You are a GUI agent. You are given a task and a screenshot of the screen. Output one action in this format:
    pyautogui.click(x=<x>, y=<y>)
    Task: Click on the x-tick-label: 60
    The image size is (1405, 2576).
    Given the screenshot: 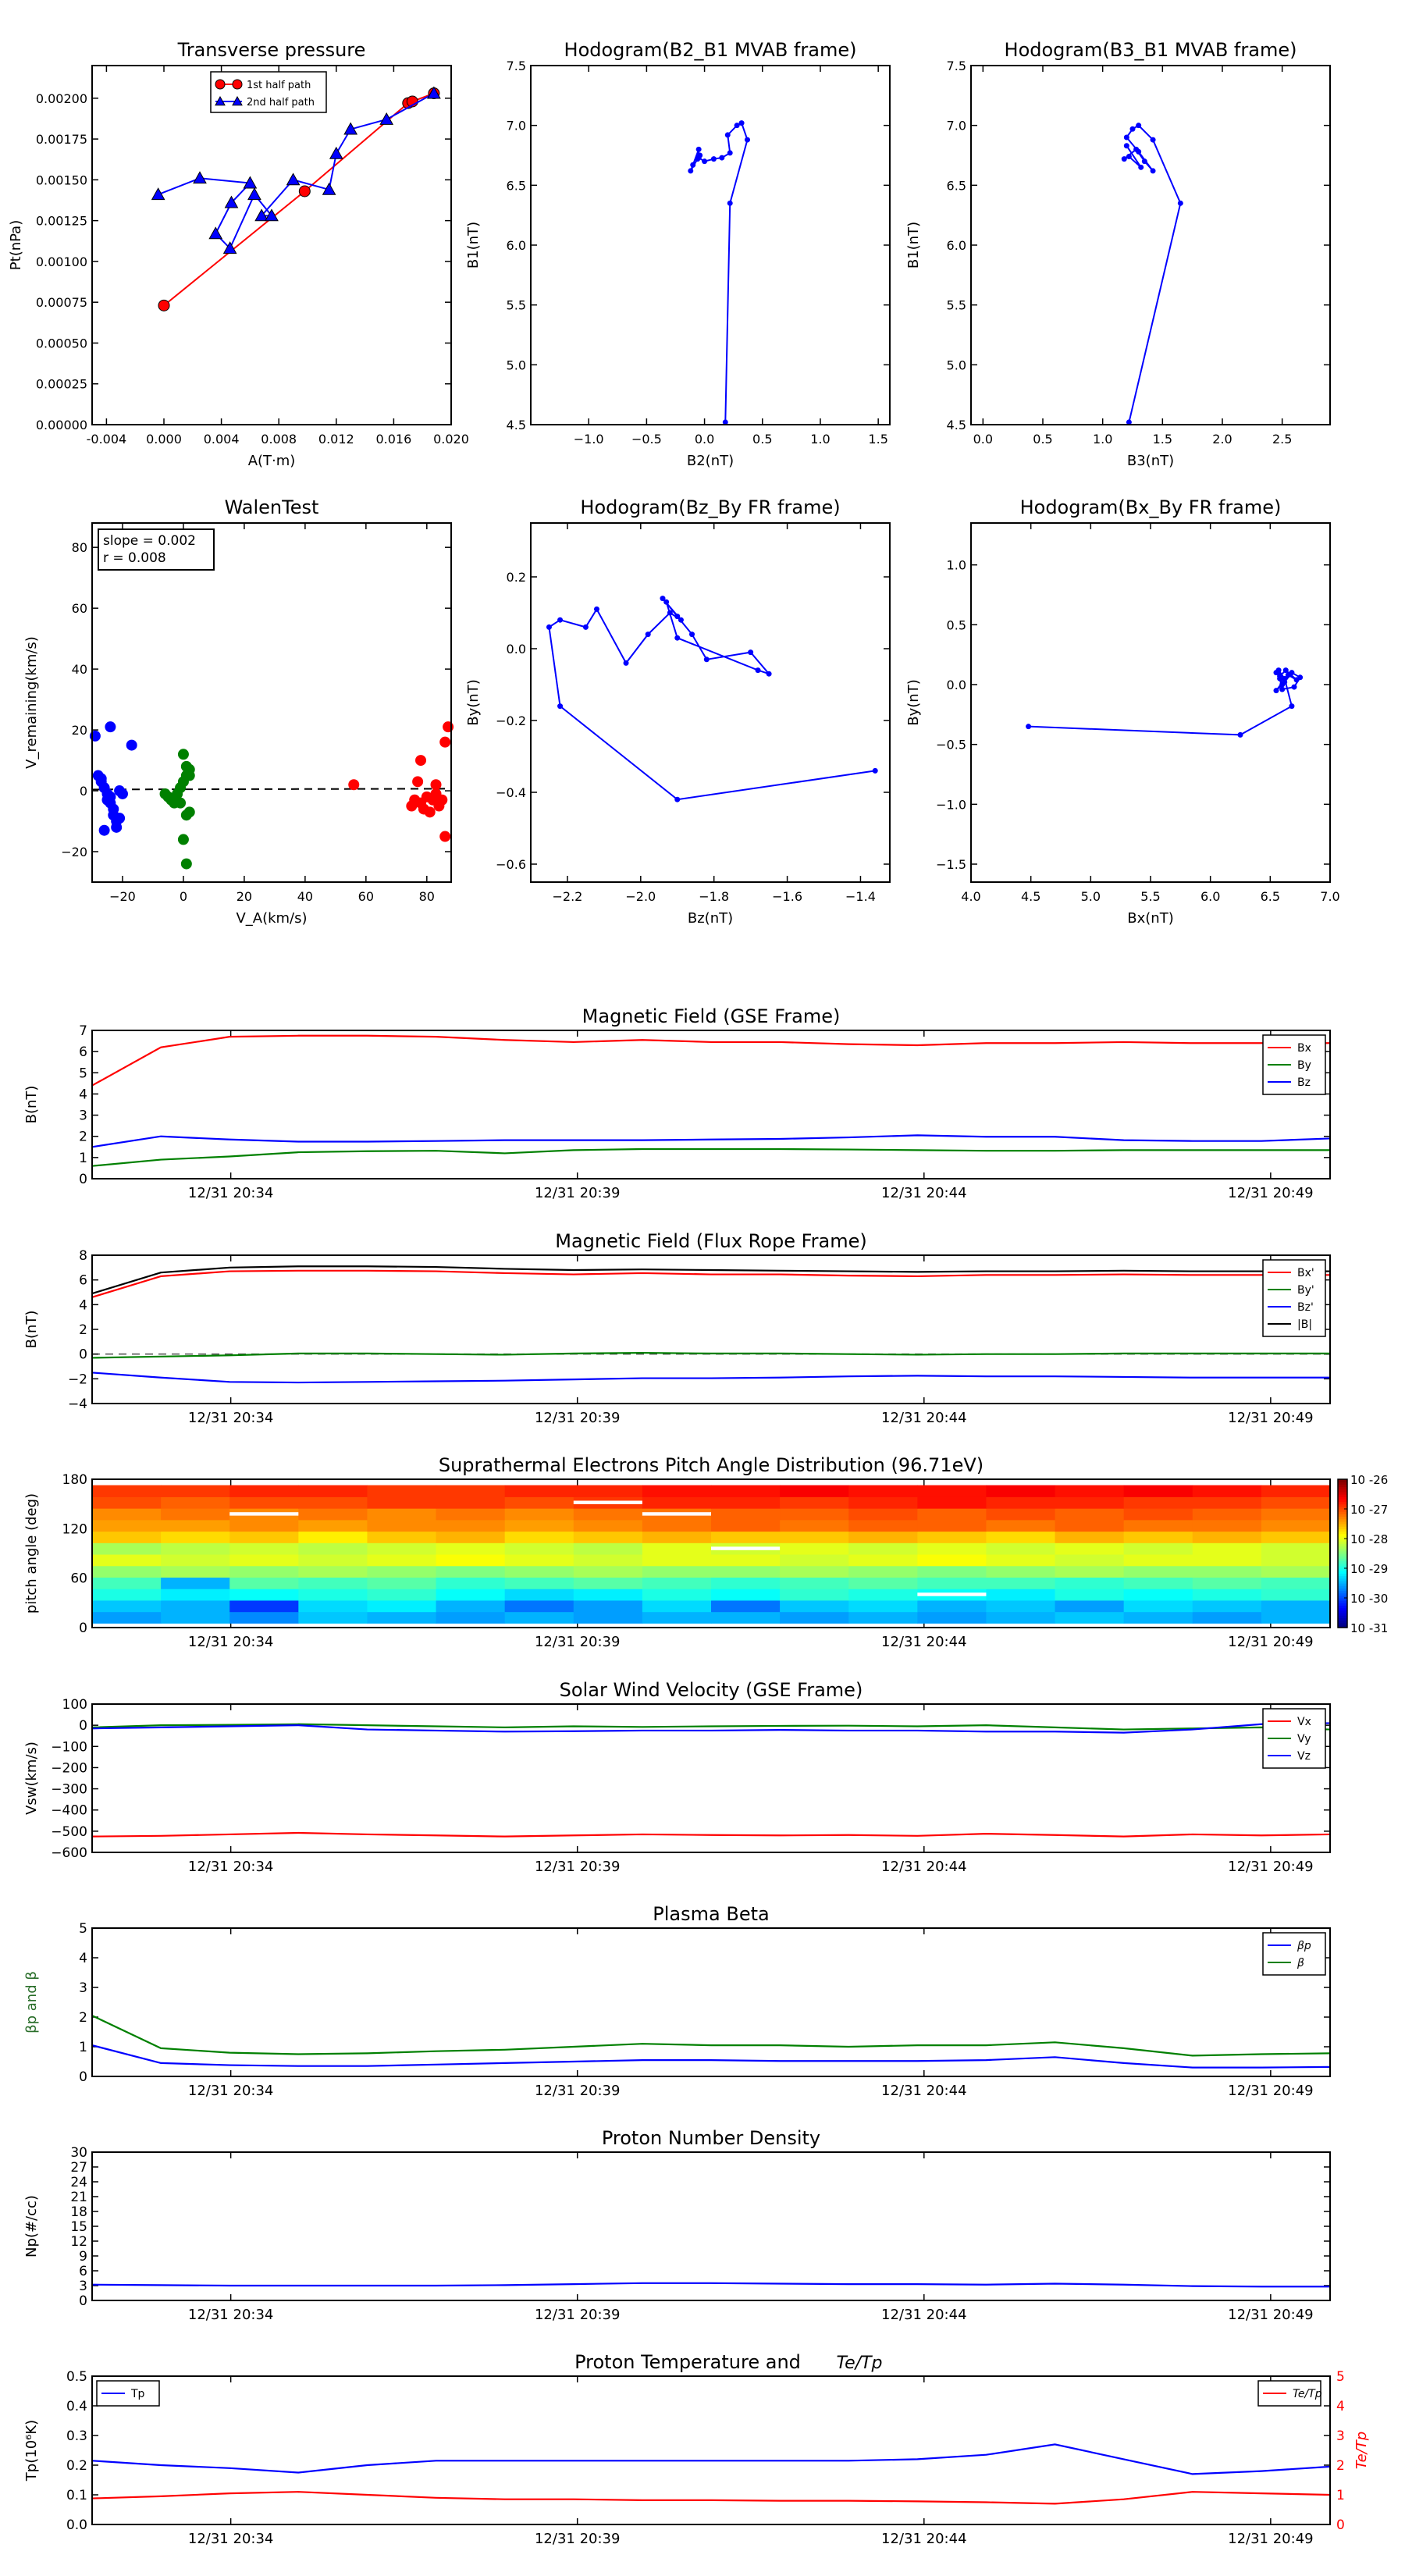 What is the action you would take?
    pyautogui.click(x=366, y=896)
    